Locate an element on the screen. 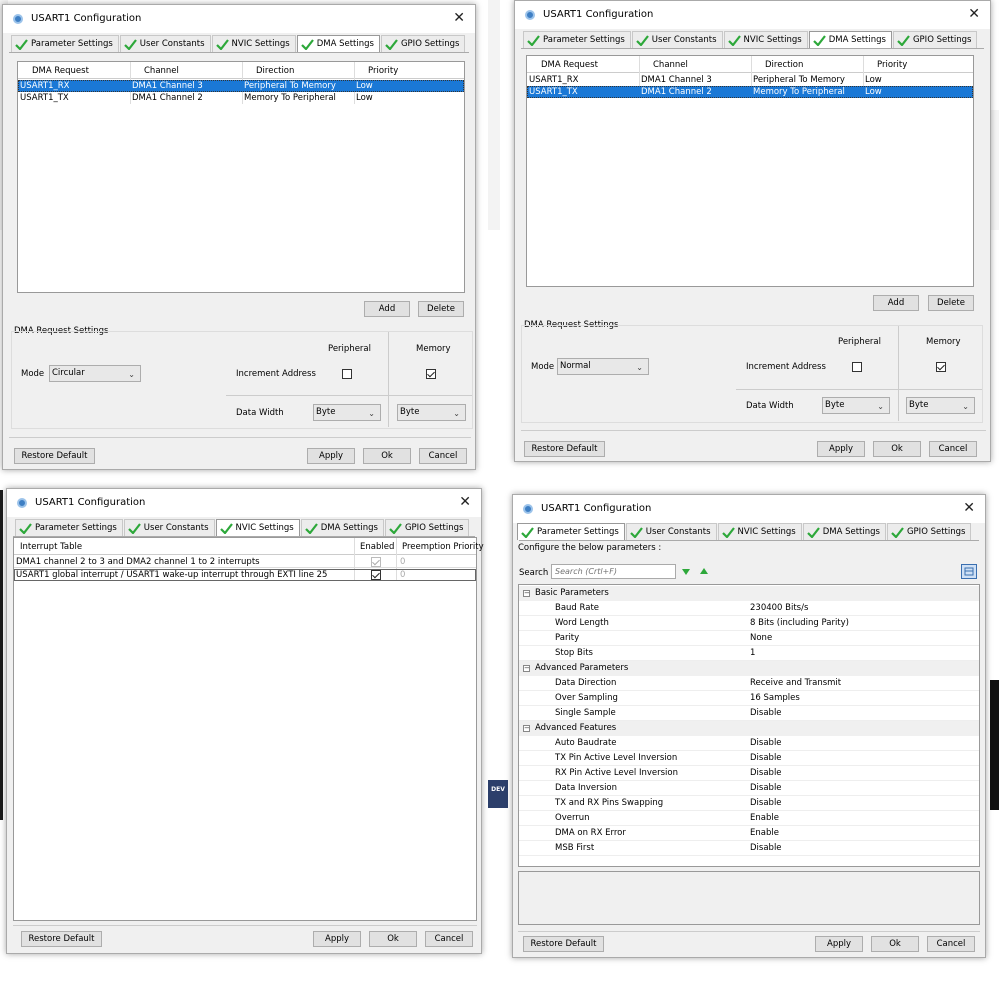 Image resolution: width=999 pixels, height=981 pixels. arrow-up-icon is located at coordinates (704, 572).